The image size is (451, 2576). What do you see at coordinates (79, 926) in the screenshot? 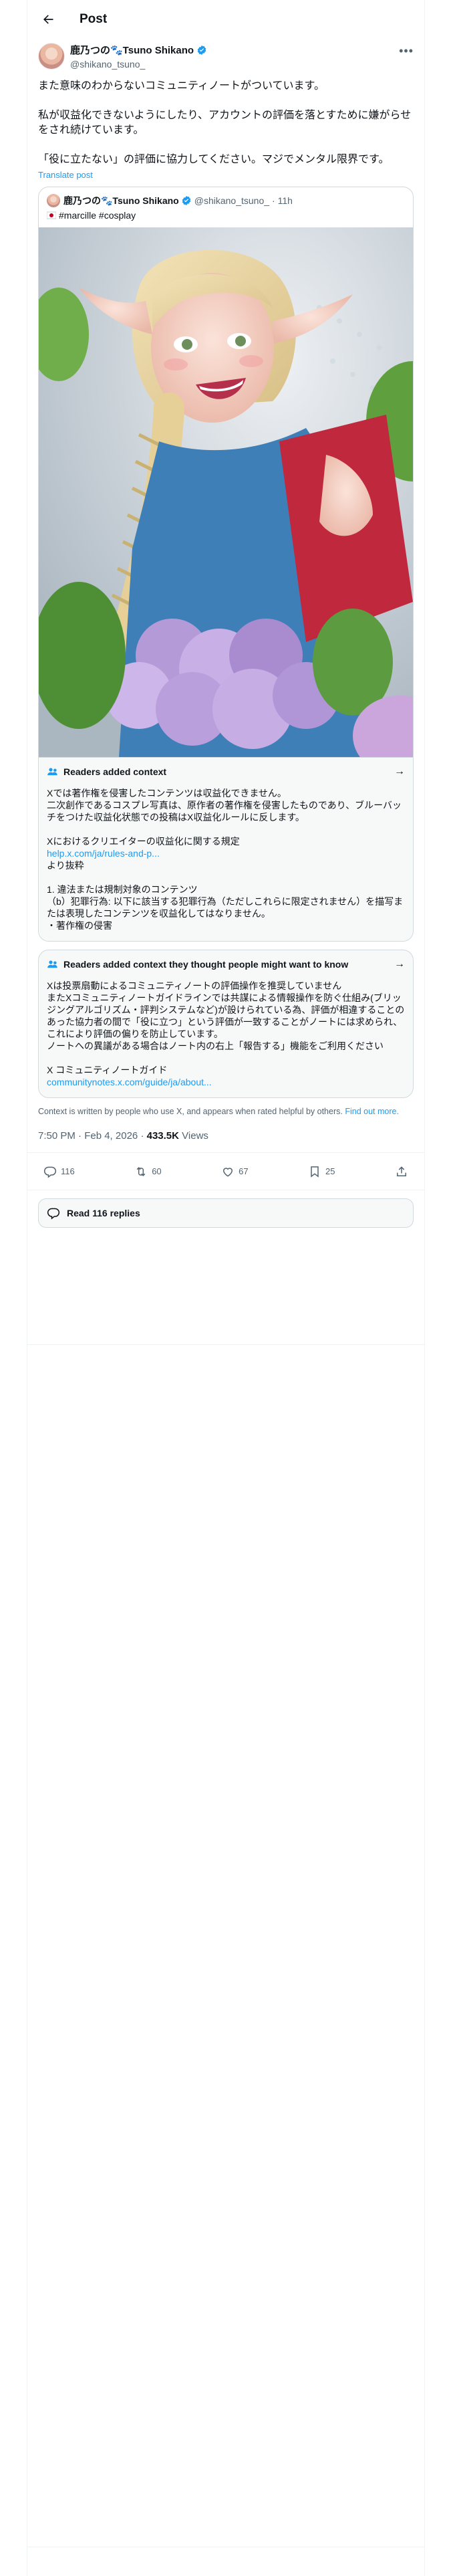
I see `note-line: ・著作権の侵害` at bounding box center [79, 926].